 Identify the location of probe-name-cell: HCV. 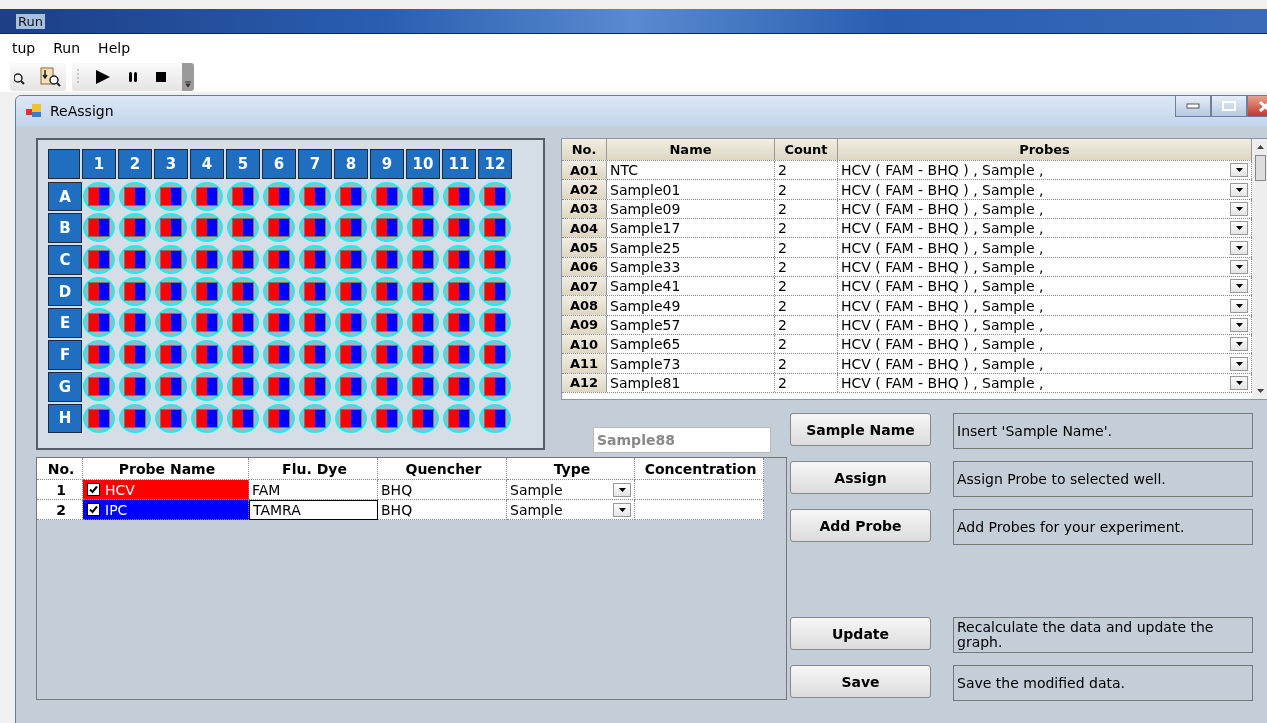
(166, 490).